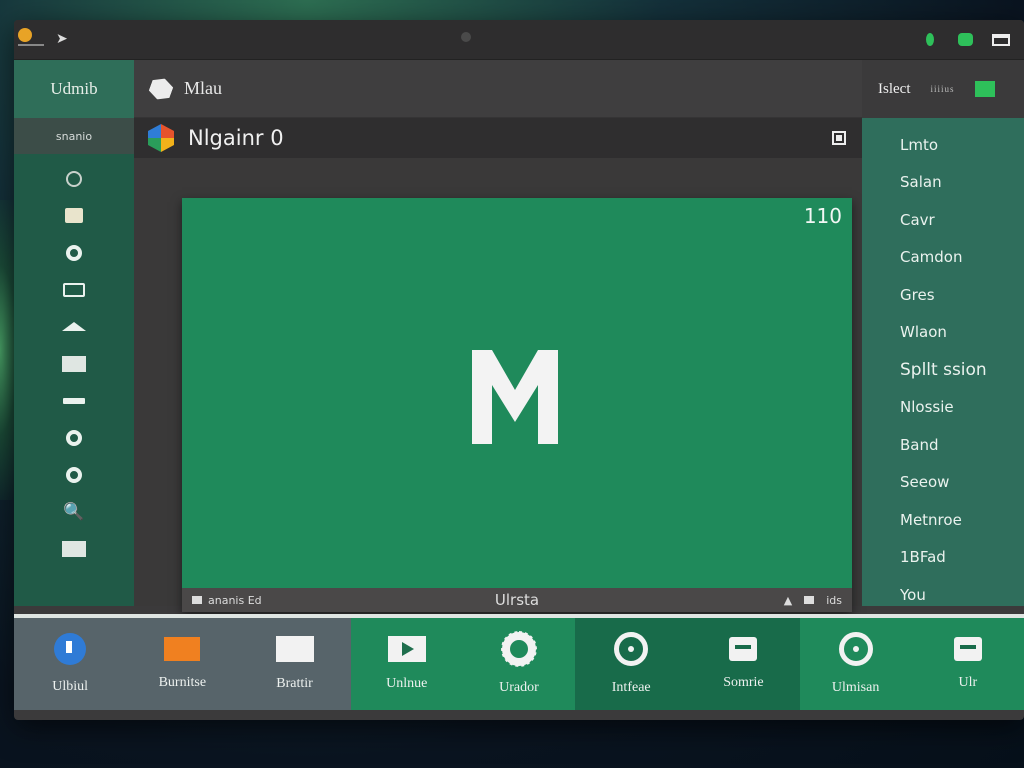 The height and width of the screenshot is (768, 1024). Describe the element at coordinates (25, 35) in the screenshot. I see `orange-dot-icon` at that location.